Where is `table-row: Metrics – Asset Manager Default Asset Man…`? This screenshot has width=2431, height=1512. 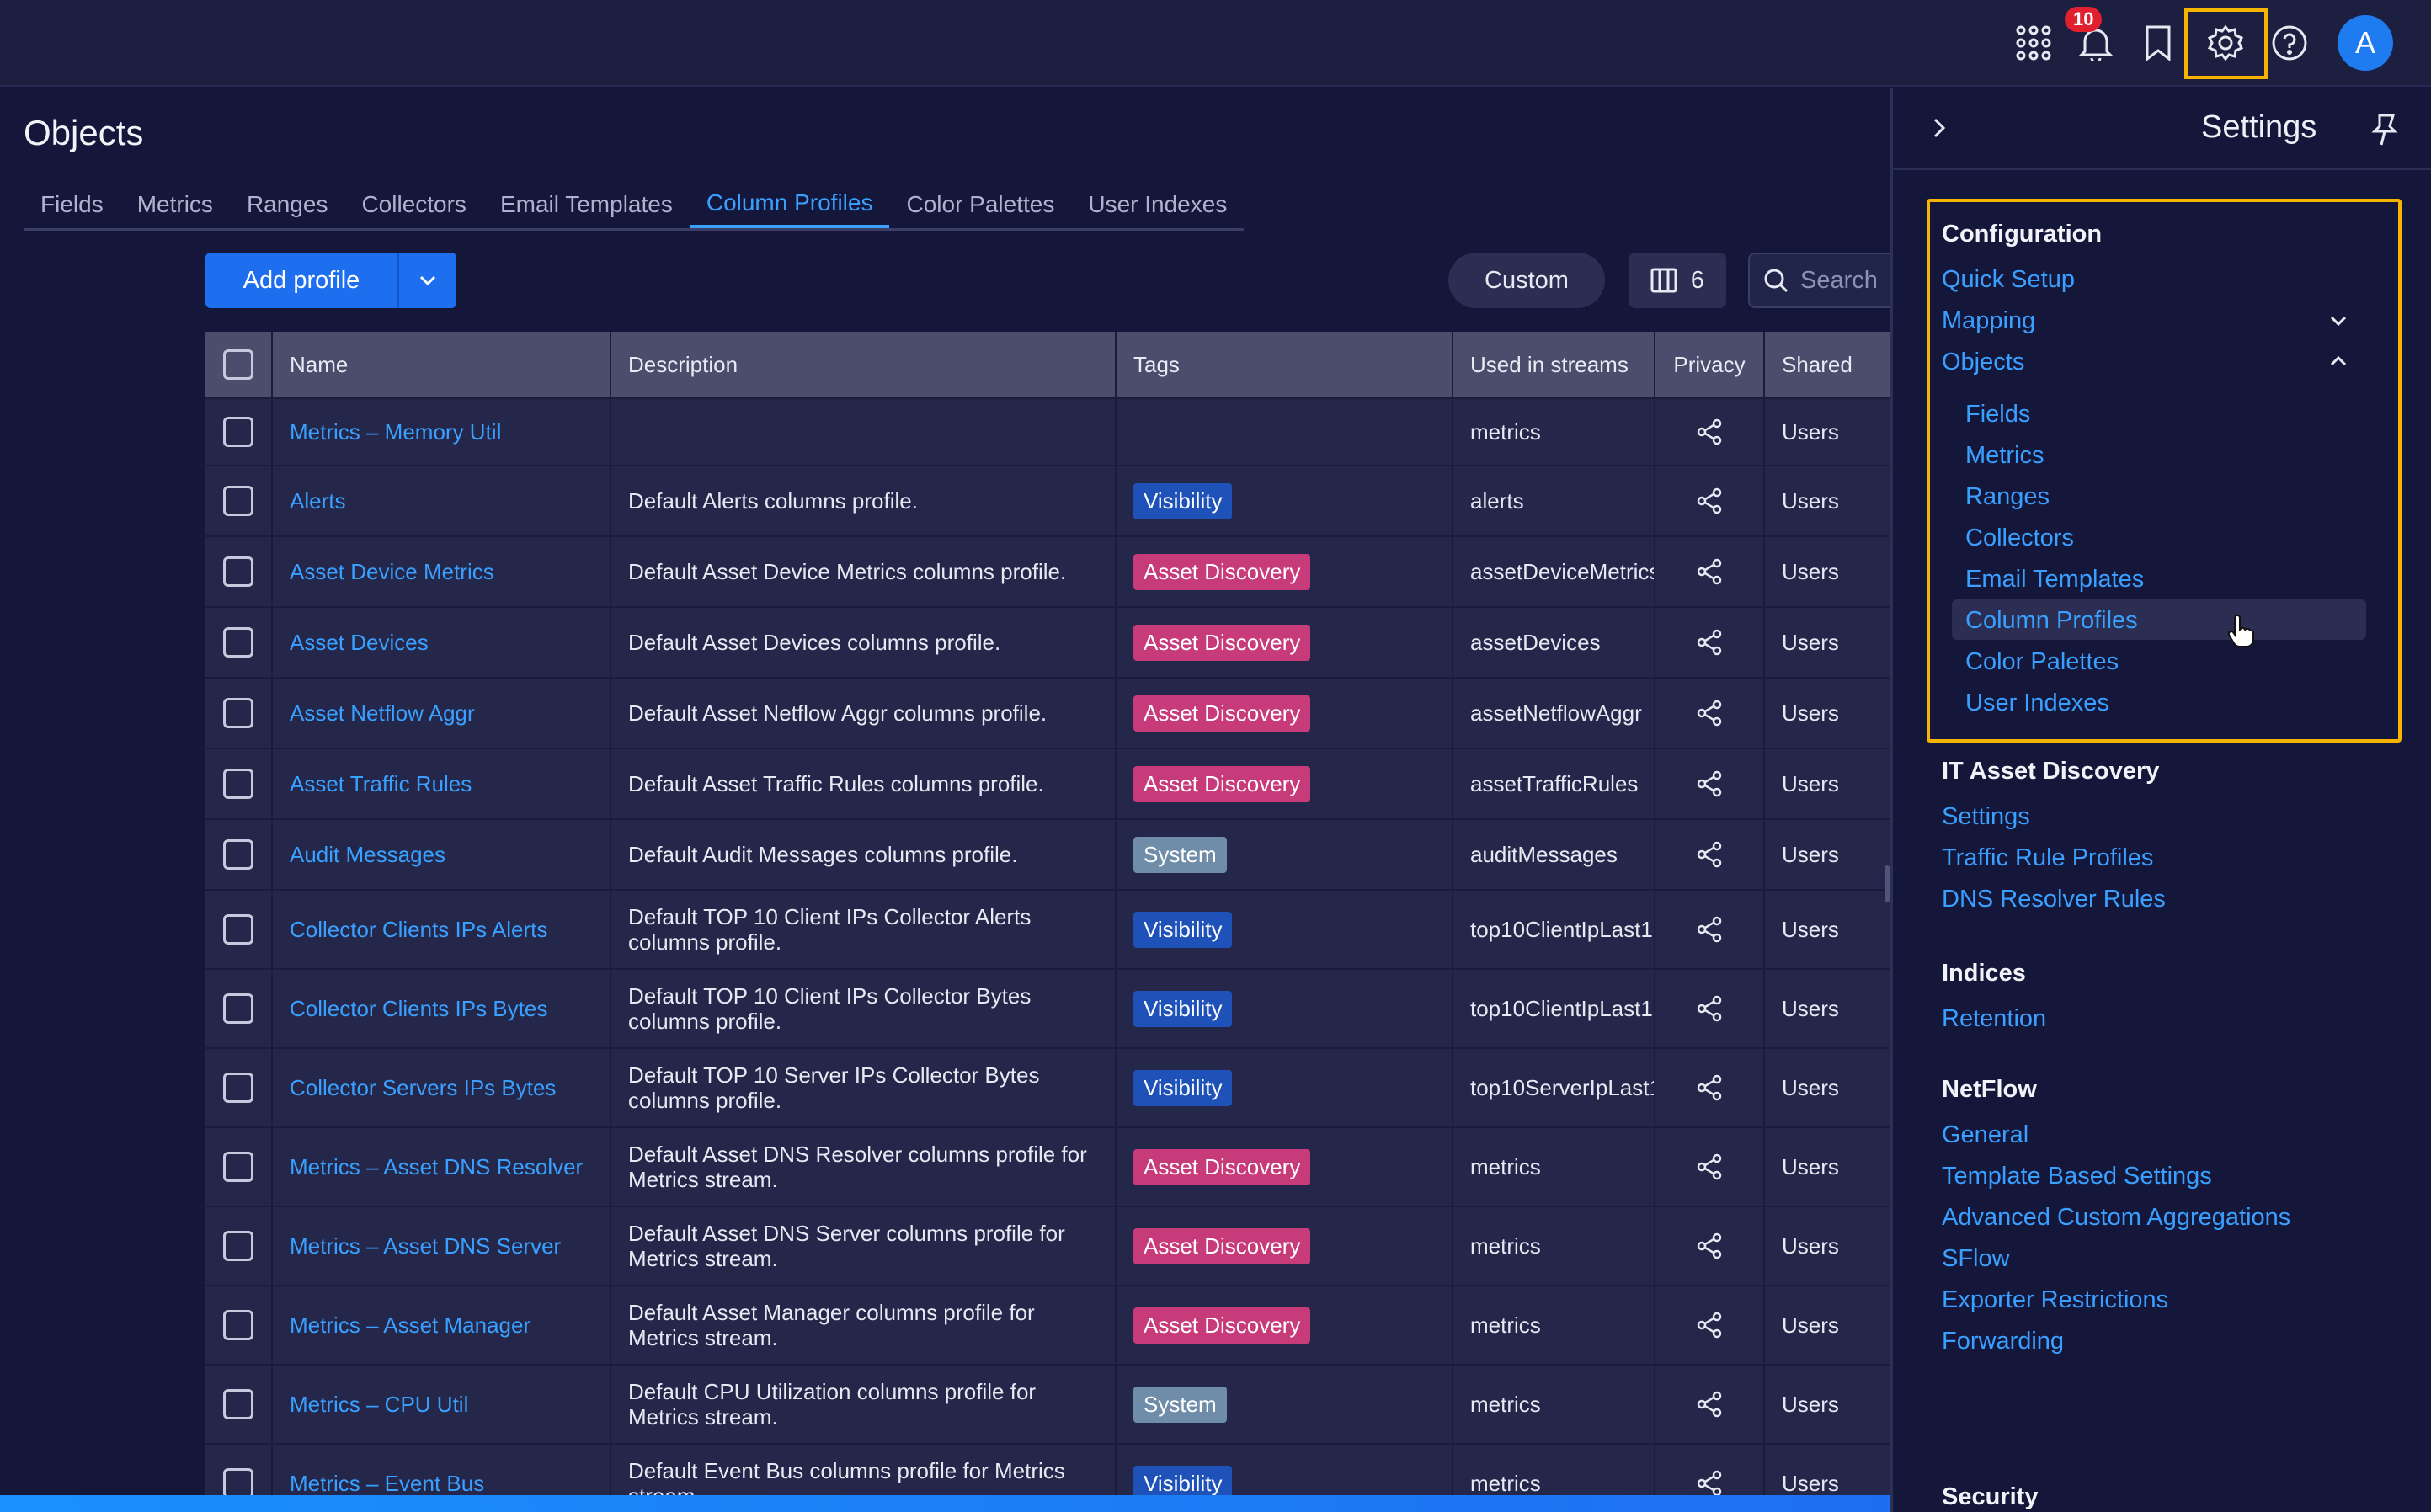
table-row: Metrics – Asset Manager Default Asset Man… is located at coordinates (1047, 1326).